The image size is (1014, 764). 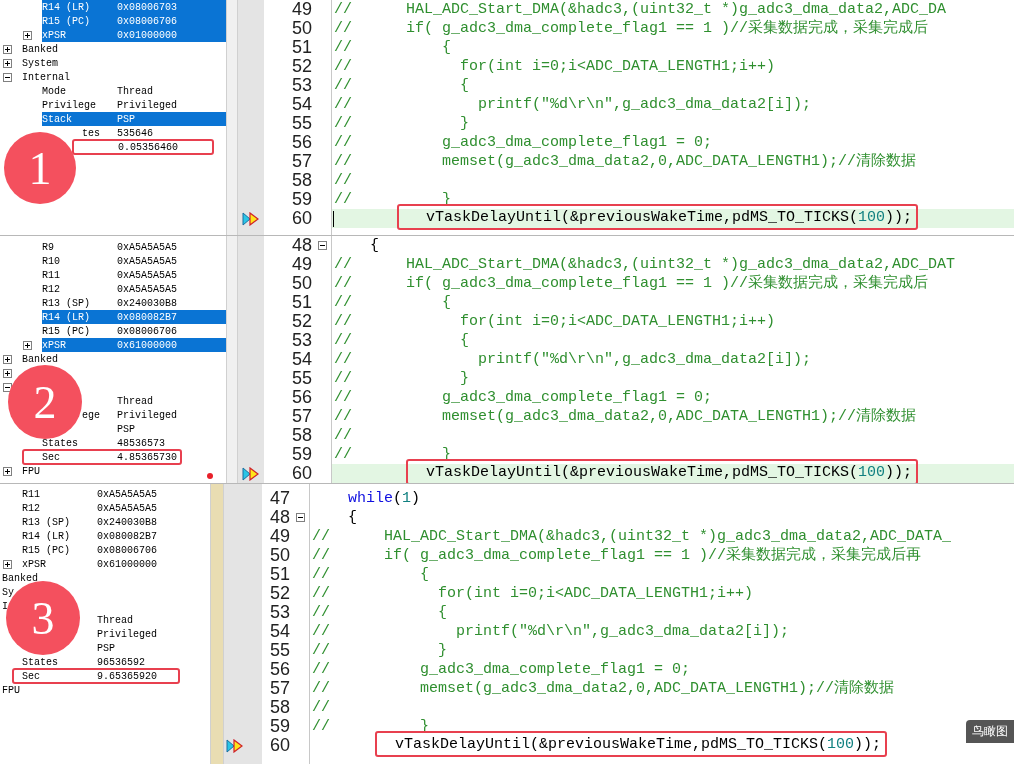 I want to click on register-value: 0x61000000, so click(x=147, y=345).